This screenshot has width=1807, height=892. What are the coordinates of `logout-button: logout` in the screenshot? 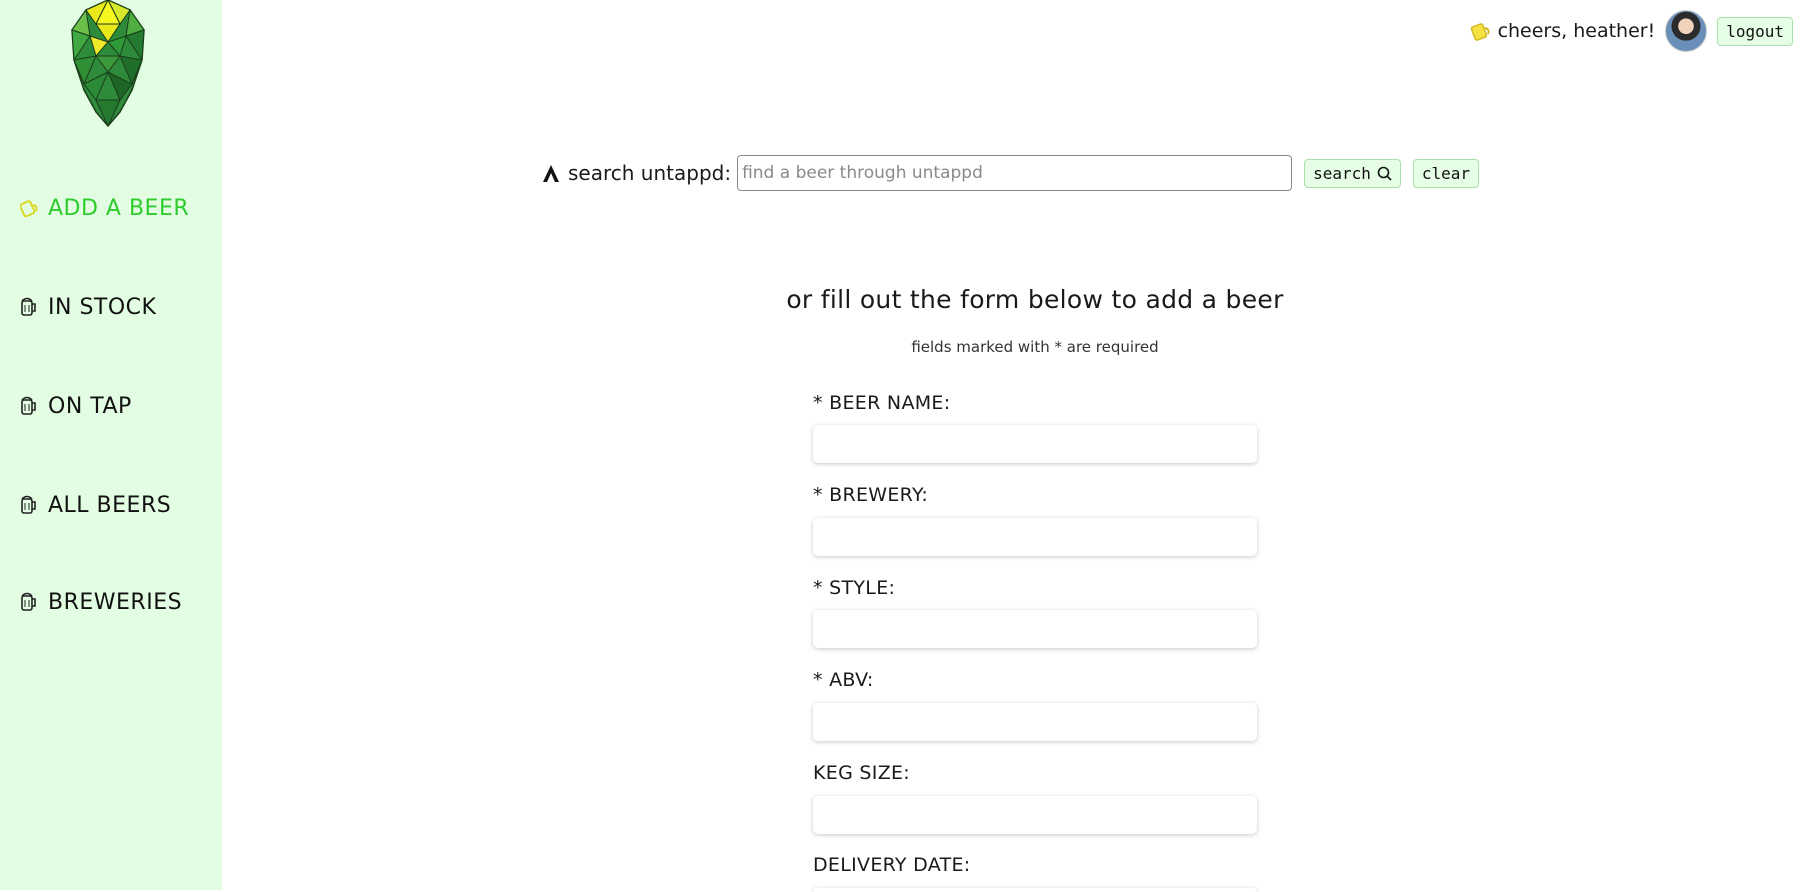 It's located at (1755, 31).